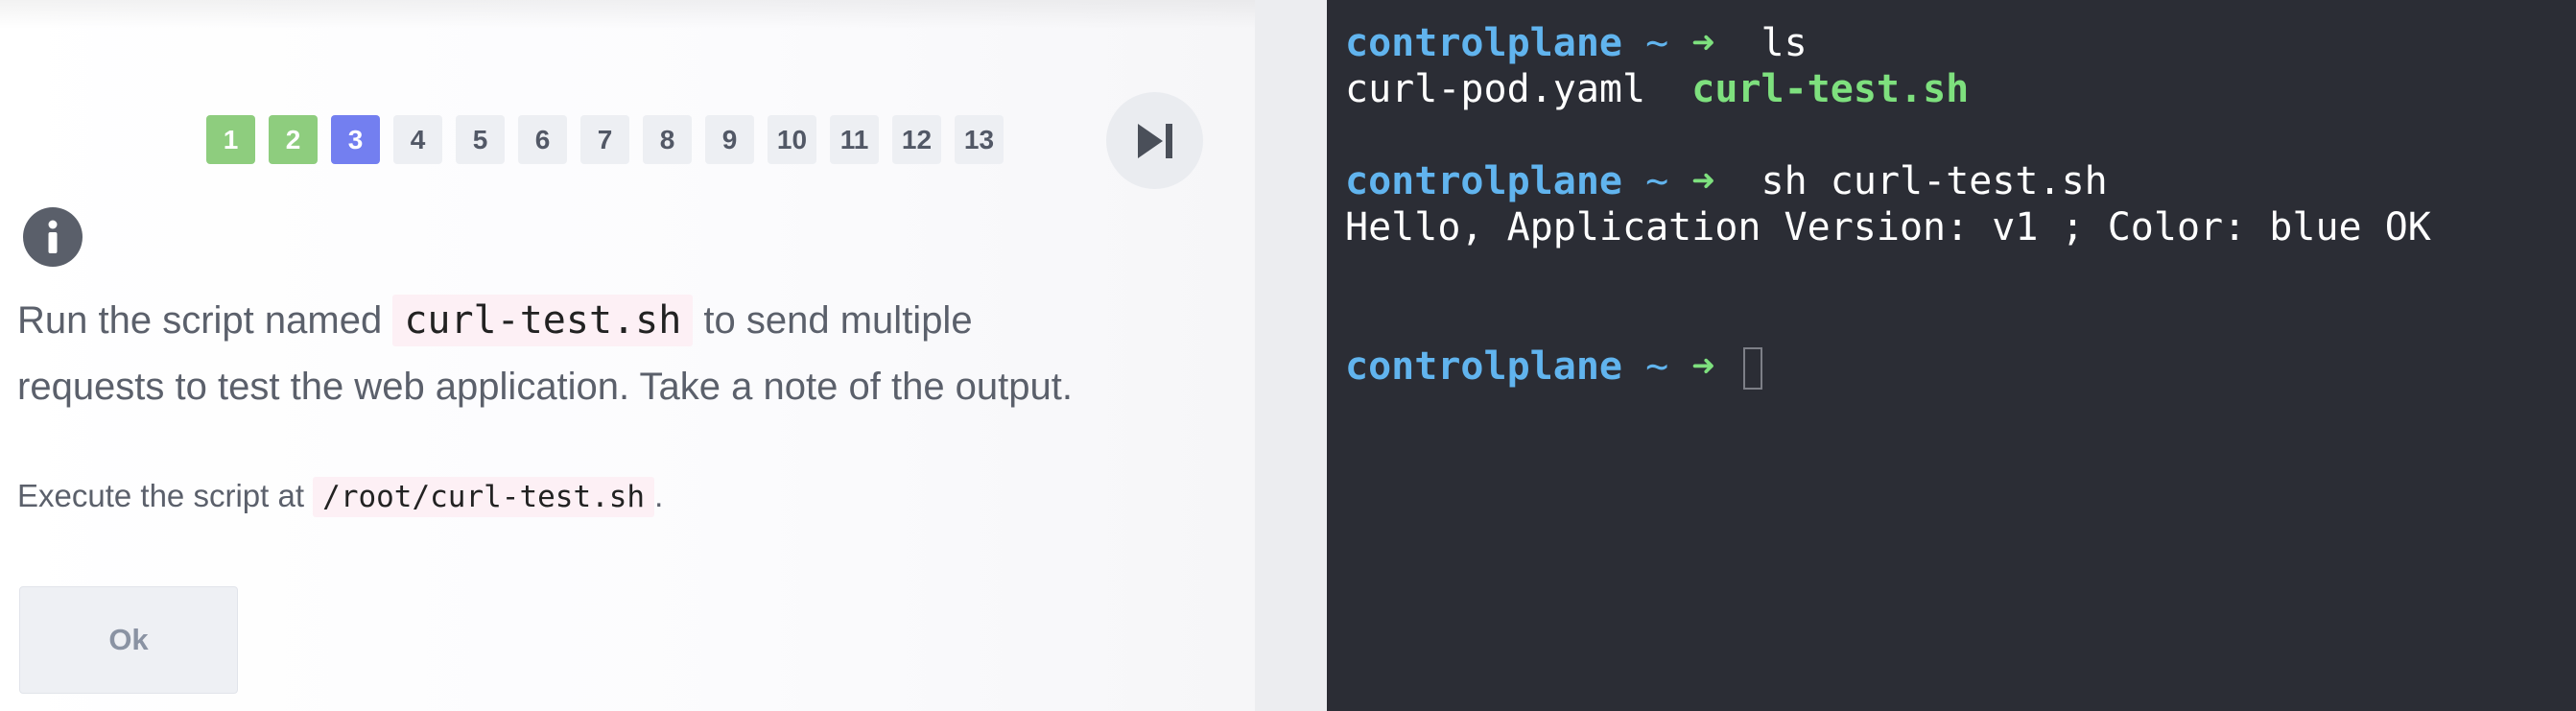 This screenshot has height=711, width=2576. I want to click on info-icon, so click(53, 237).